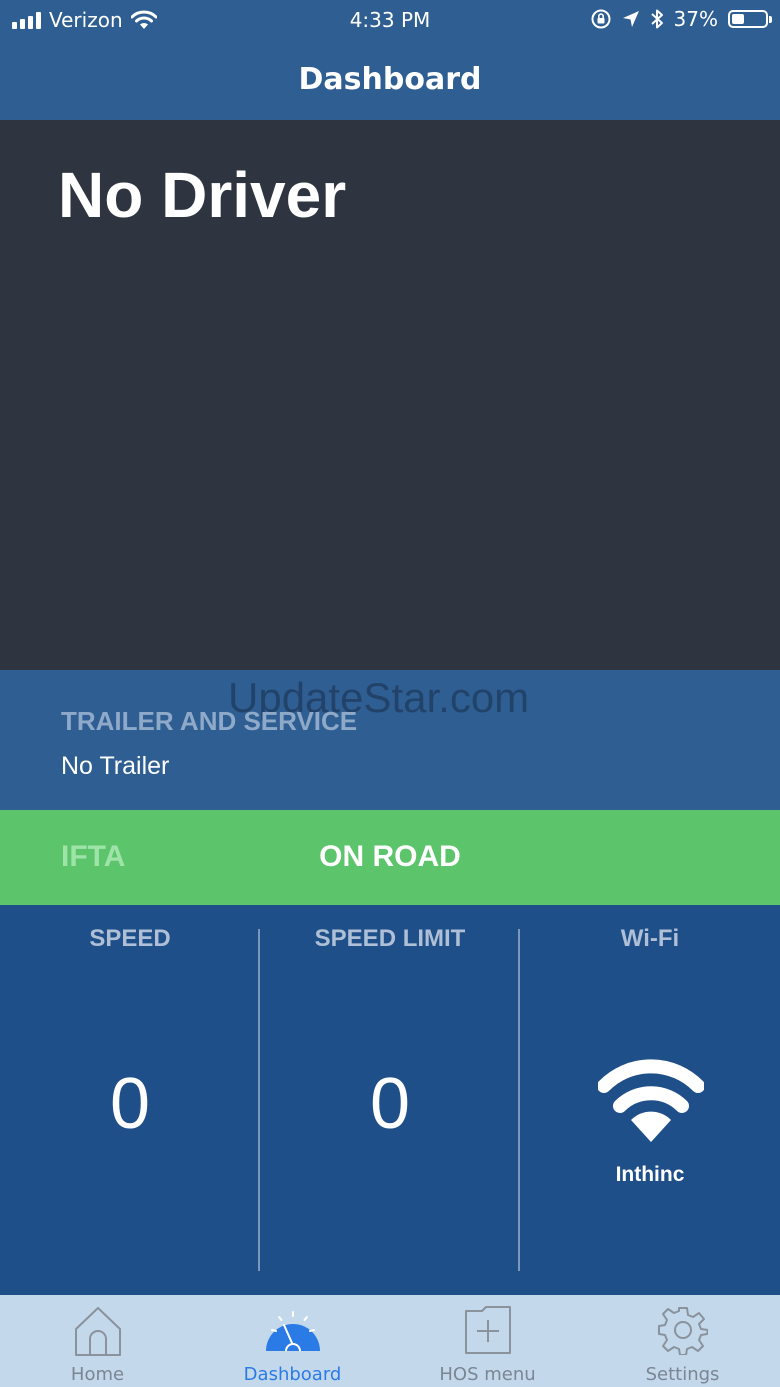  What do you see at coordinates (130, 1104) in the screenshot?
I see `speed-value: 0` at bounding box center [130, 1104].